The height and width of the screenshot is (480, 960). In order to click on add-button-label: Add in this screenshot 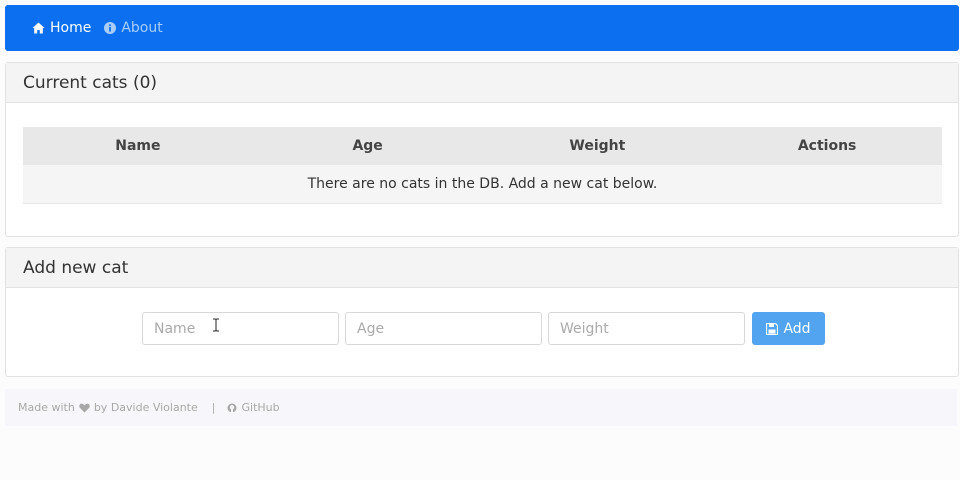, I will do `click(797, 328)`.